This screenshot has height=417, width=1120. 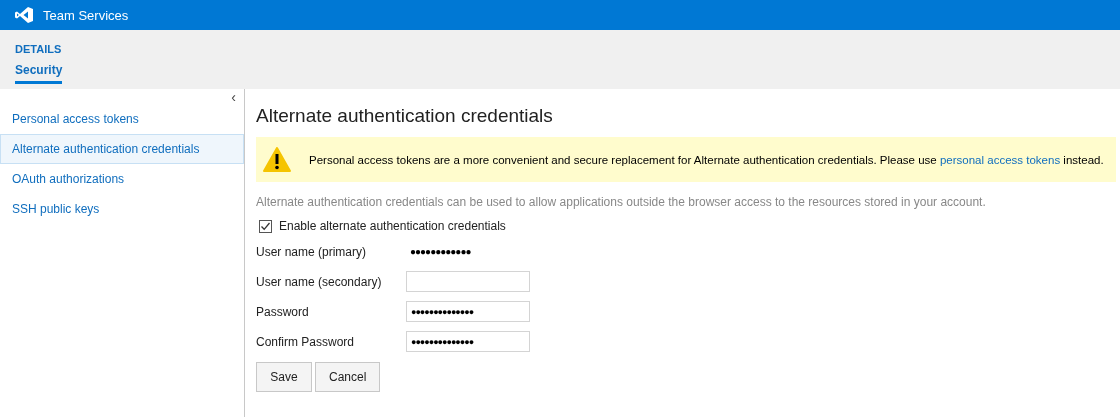 I want to click on tab: Security, so click(x=39, y=73).